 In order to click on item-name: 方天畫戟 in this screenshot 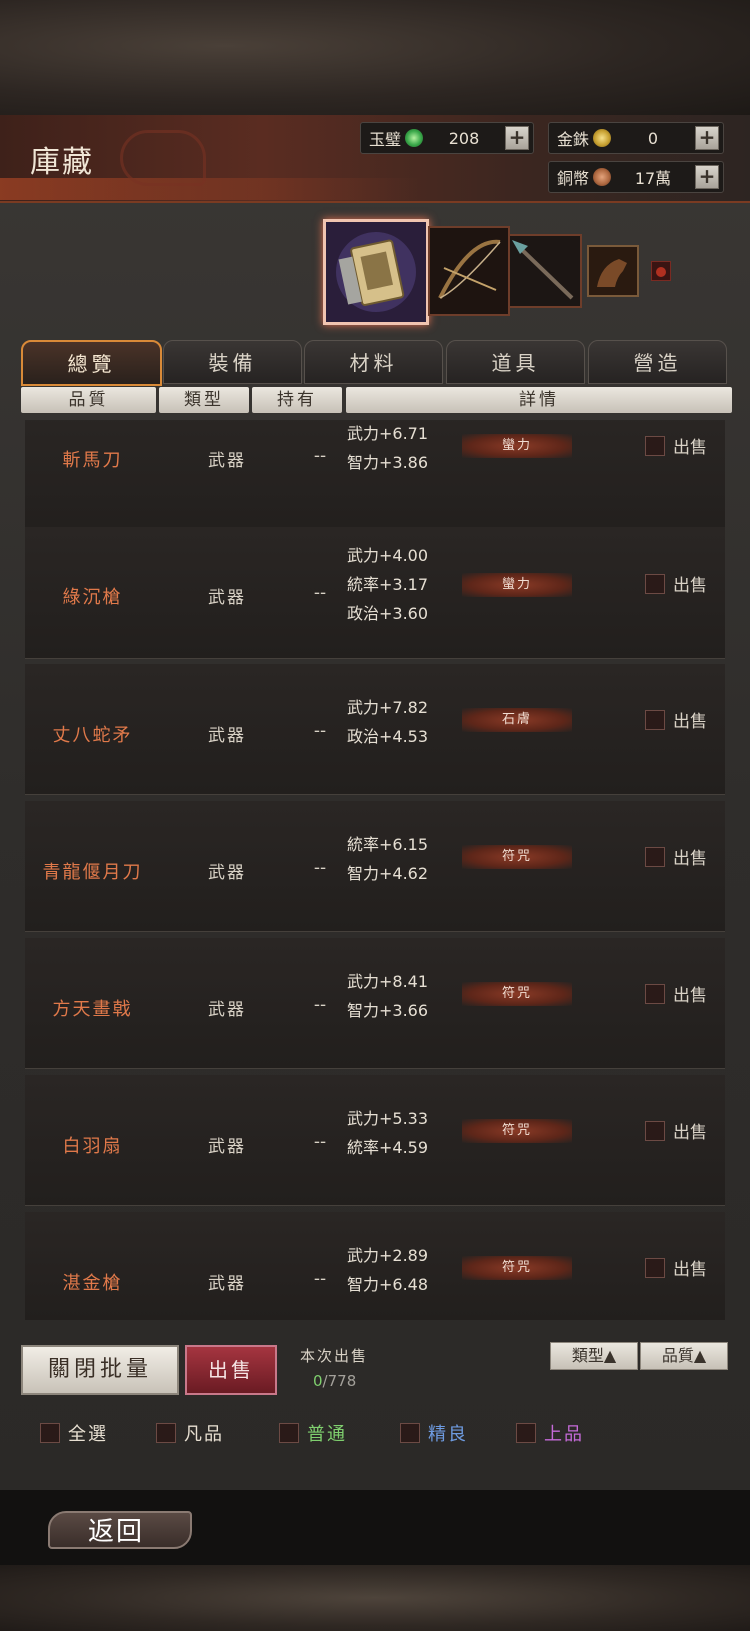, I will do `click(92, 1009)`.